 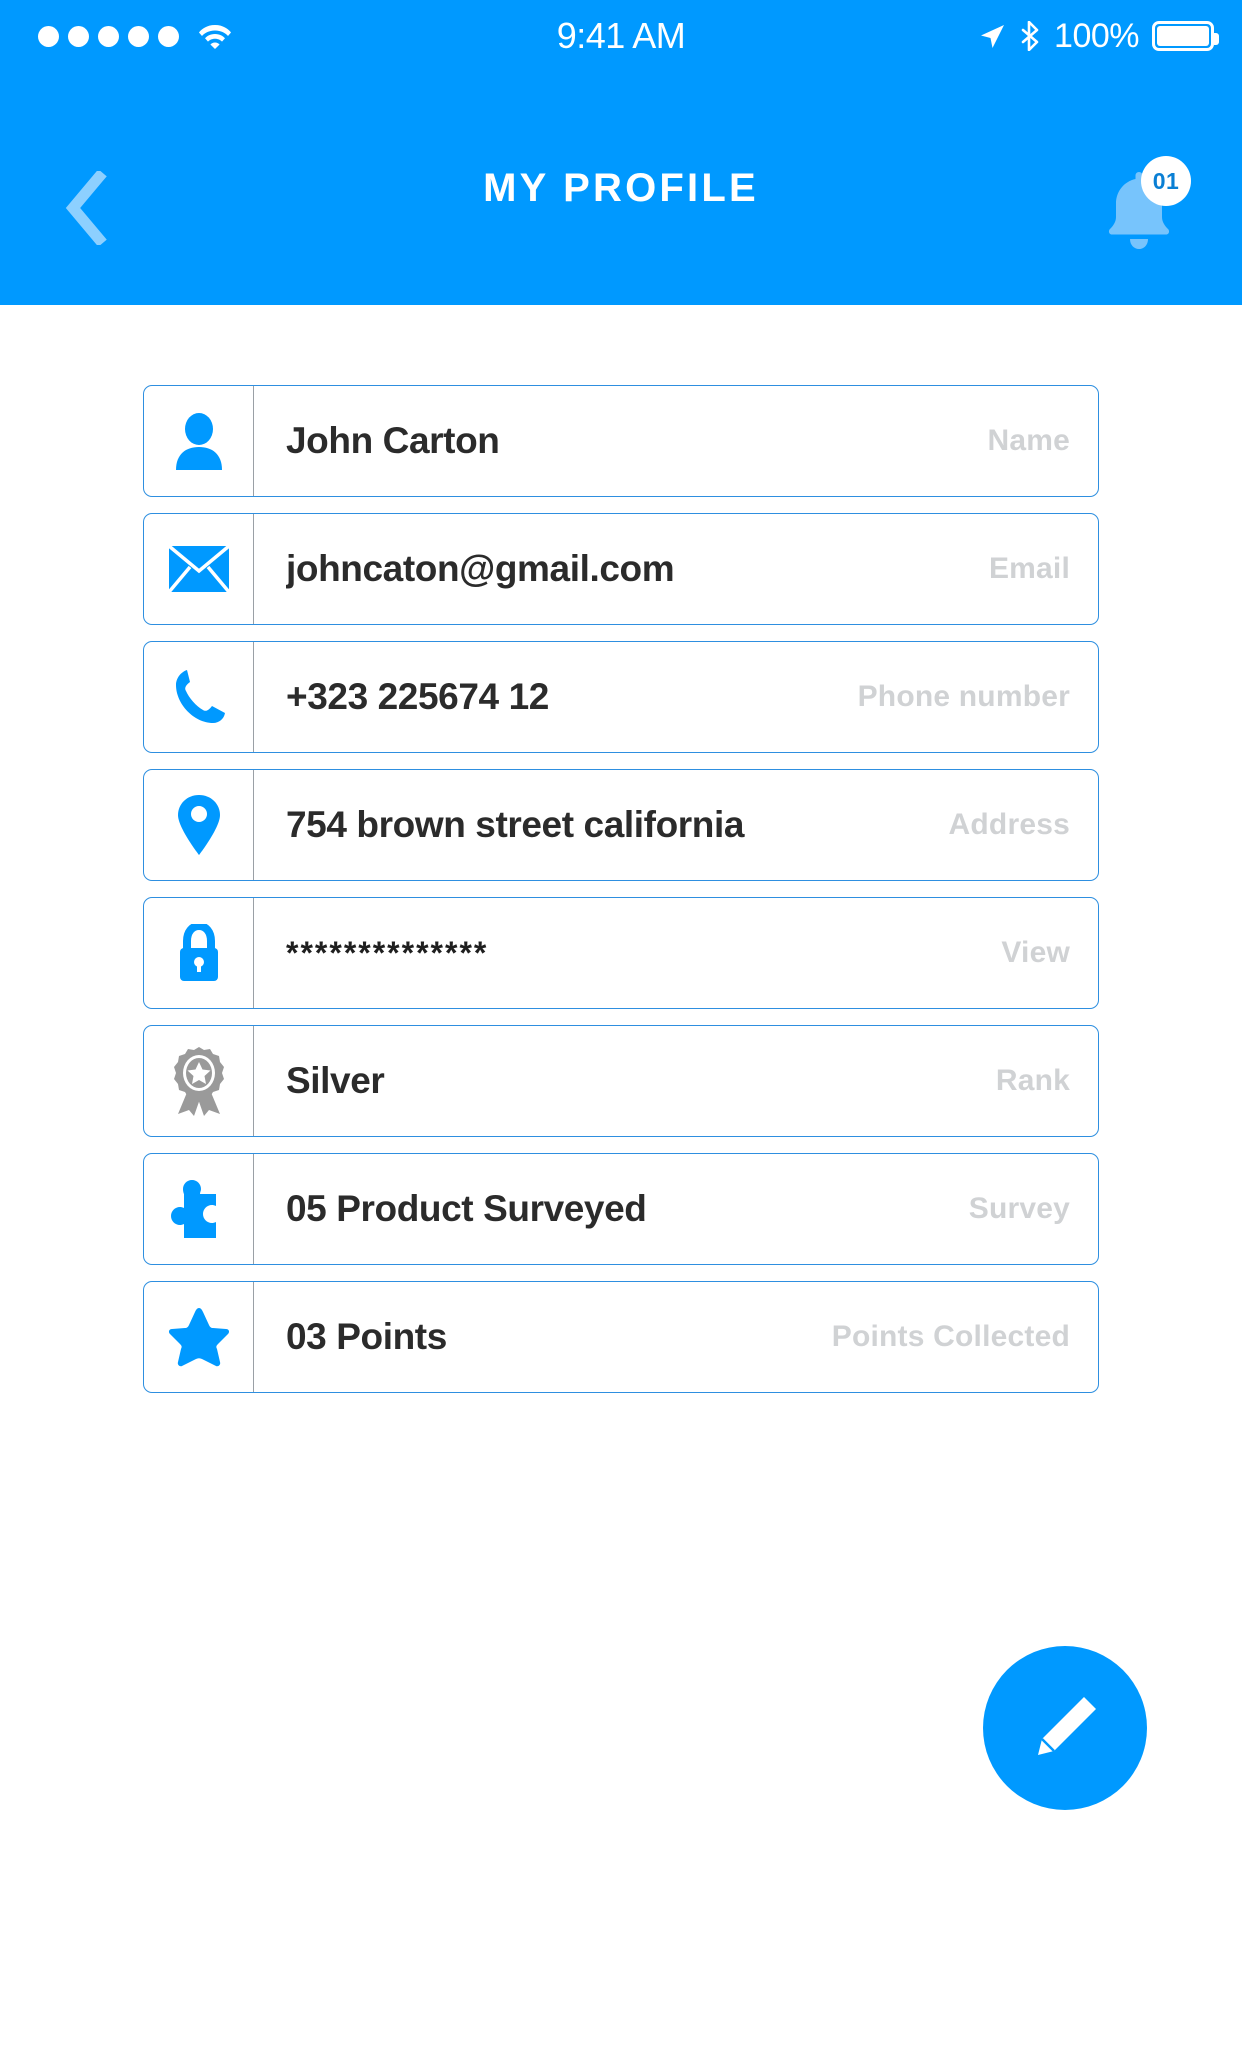 What do you see at coordinates (1030, 36) in the screenshot?
I see `bluetooth-icon` at bounding box center [1030, 36].